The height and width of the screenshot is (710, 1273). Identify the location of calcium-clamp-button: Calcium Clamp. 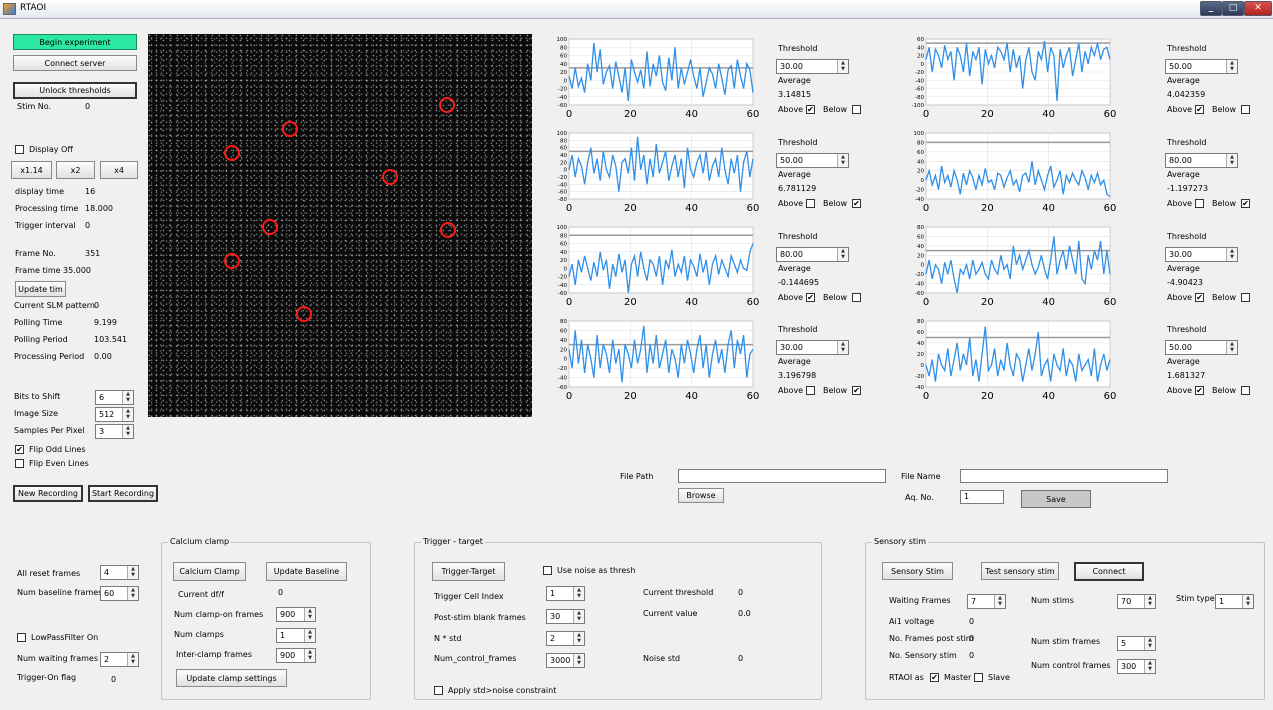
(209, 571).